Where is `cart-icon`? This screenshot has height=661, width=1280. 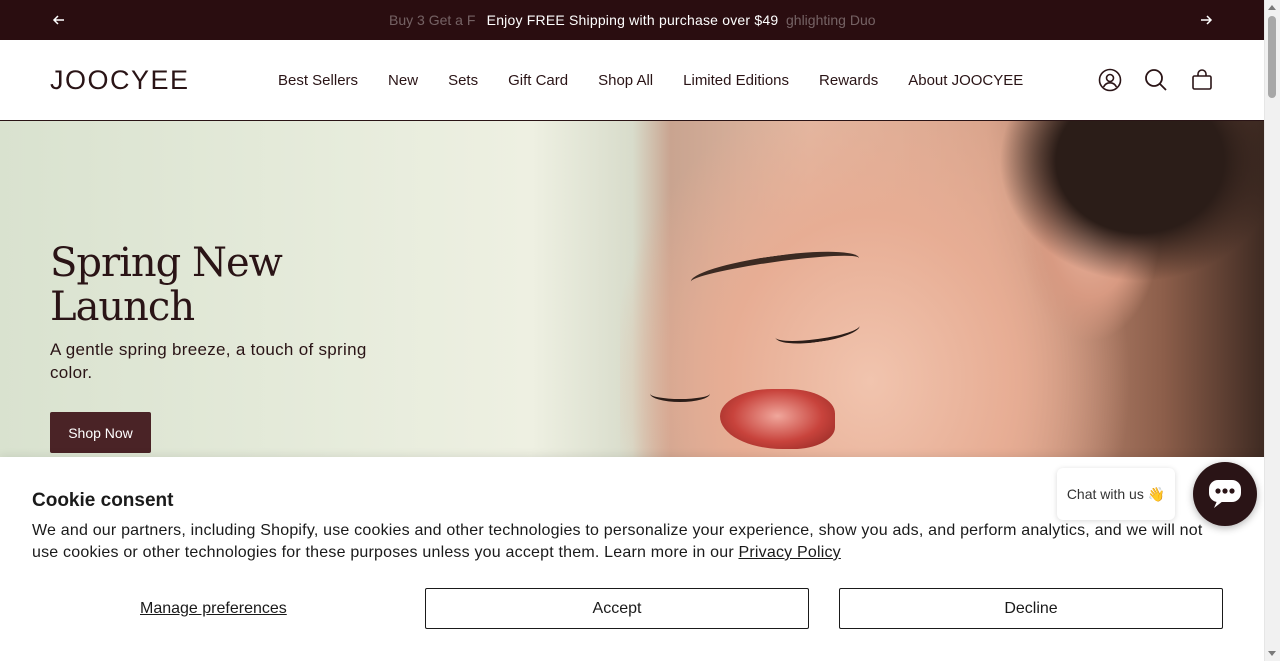 cart-icon is located at coordinates (1202, 79).